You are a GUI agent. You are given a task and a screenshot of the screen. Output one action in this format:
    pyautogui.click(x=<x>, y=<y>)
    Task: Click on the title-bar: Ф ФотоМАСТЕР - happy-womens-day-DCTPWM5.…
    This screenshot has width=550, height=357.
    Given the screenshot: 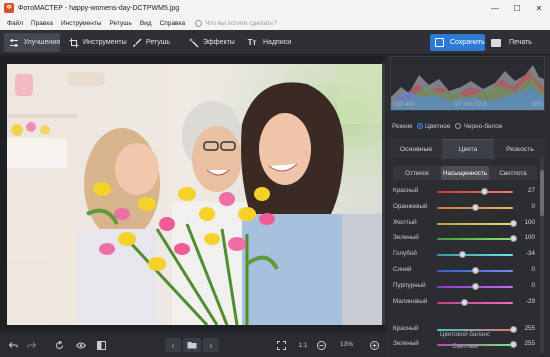 What is the action you would take?
    pyautogui.click(x=275, y=8)
    